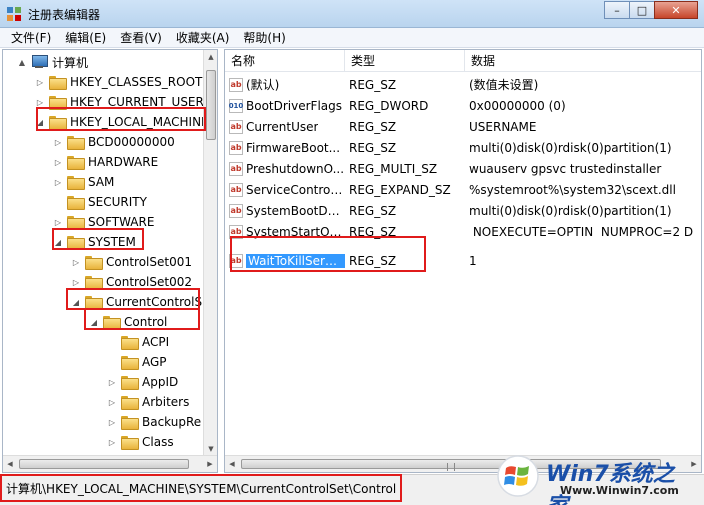 This screenshot has height=505, width=704. I want to click on tree-node: ▷ Arbiters, so click(148, 402).